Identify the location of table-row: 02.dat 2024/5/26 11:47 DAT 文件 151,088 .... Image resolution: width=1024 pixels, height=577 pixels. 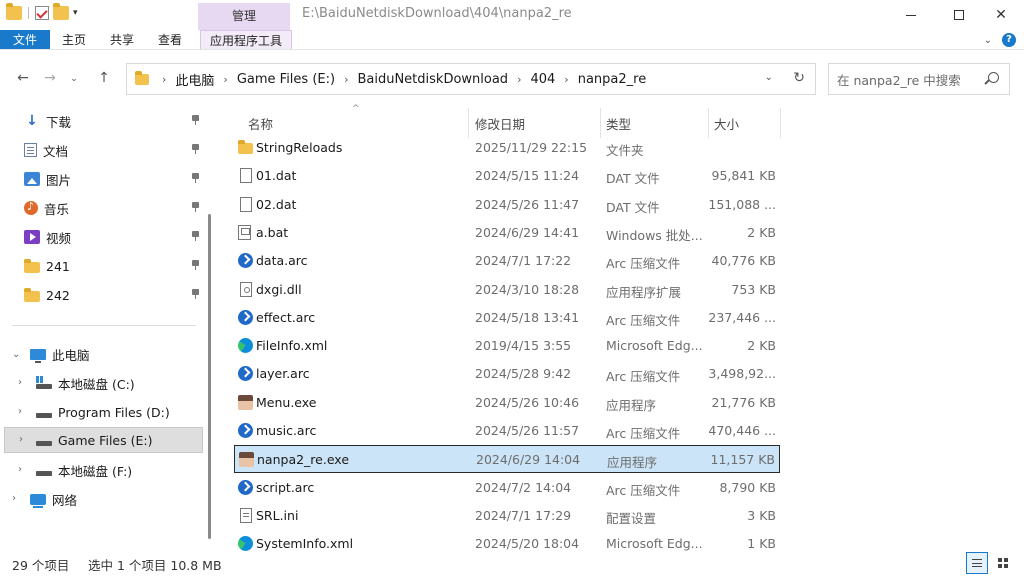
(507, 205).